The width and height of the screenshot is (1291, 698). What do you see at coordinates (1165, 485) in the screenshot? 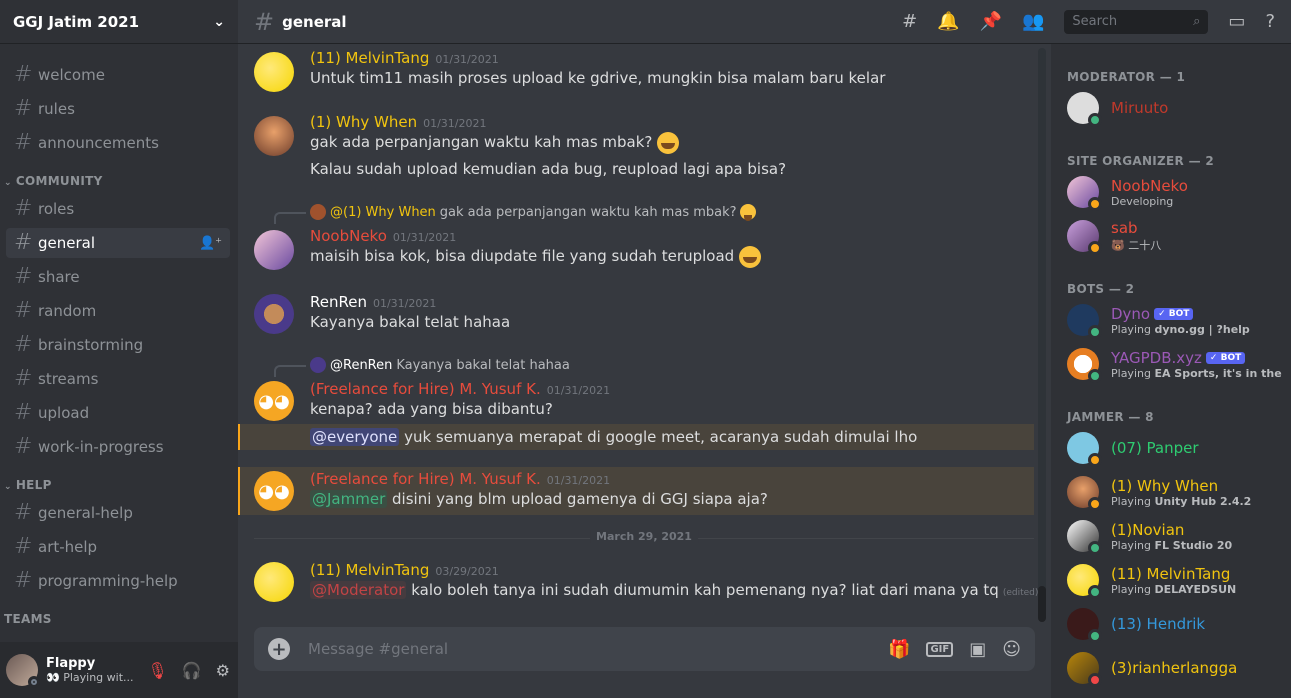
I see `member-name: (1) Why When` at bounding box center [1165, 485].